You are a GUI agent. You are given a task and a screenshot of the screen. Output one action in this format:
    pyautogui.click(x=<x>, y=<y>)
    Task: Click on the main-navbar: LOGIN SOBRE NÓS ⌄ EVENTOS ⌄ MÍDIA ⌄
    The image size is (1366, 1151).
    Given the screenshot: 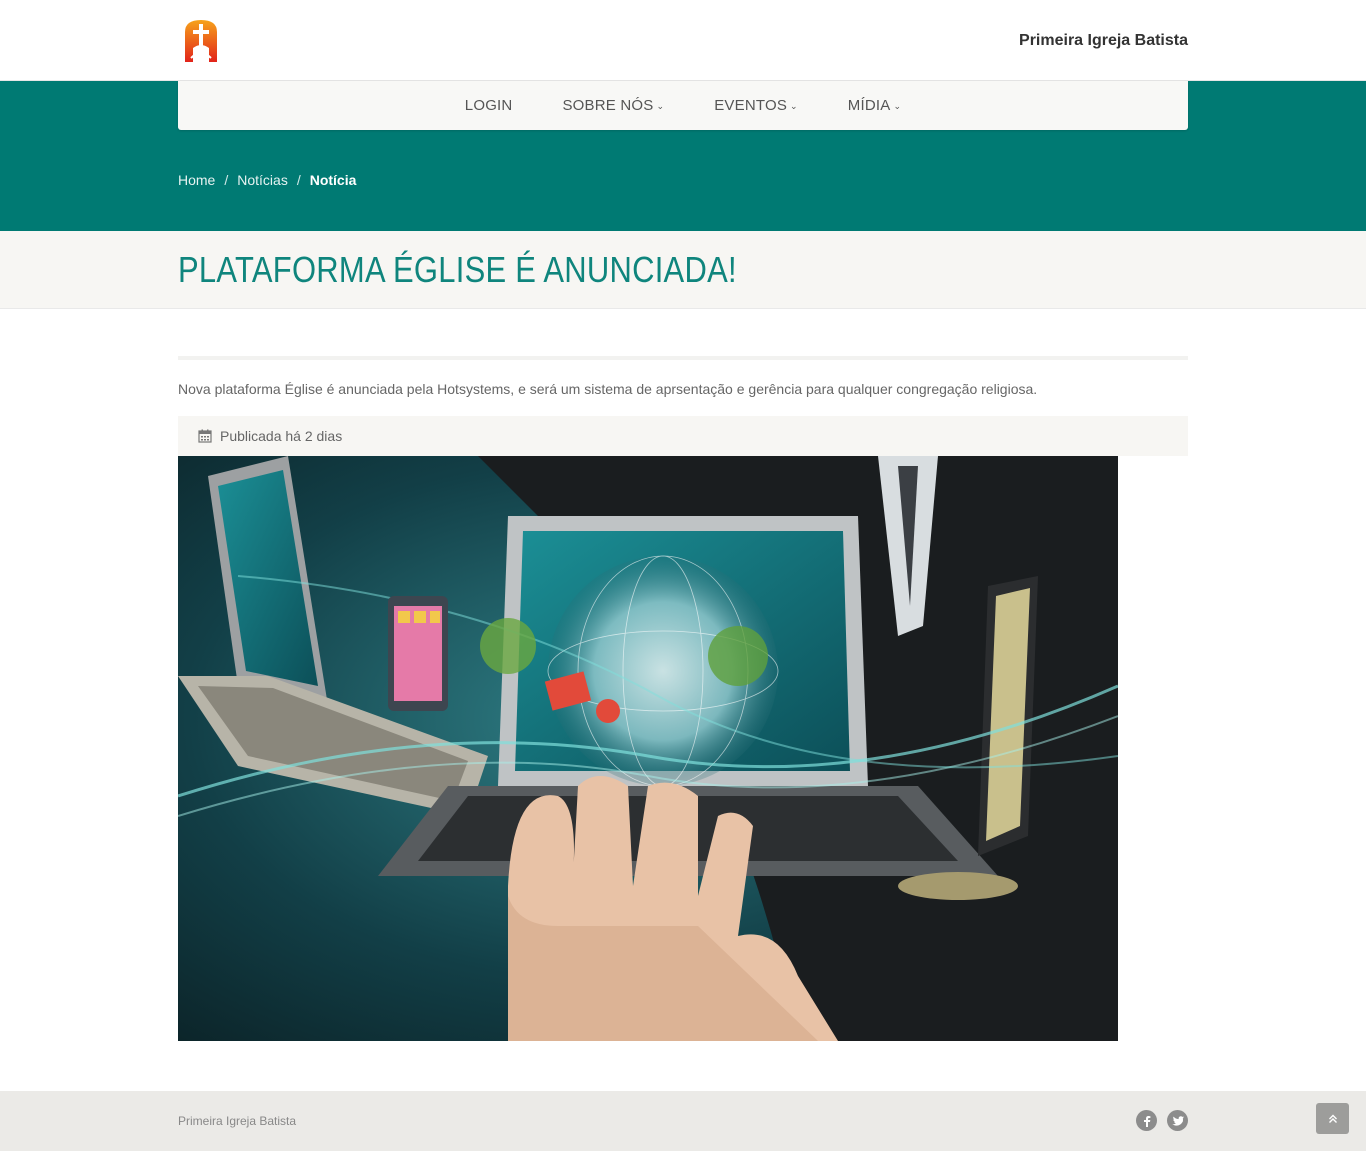 What is the action you would take?
    pyautogui.click(x=683, y=105)
    